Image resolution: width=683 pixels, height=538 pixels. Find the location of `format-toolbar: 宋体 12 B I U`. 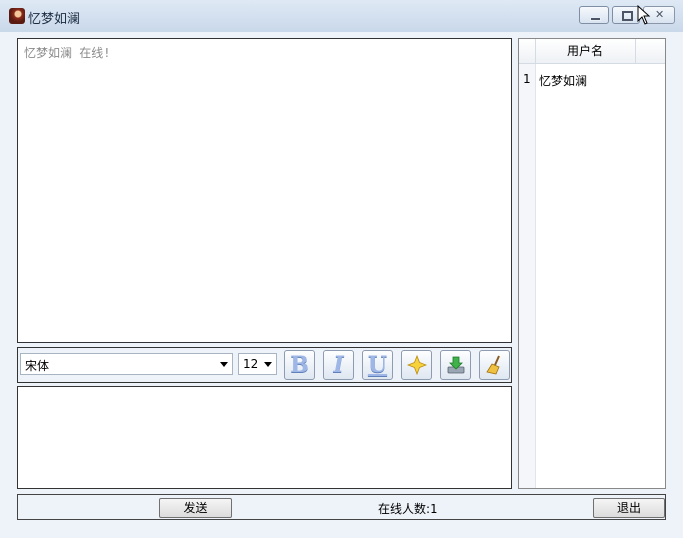

format-toolbar: 宋体 12 B I U is located at coordinates (264, 365).